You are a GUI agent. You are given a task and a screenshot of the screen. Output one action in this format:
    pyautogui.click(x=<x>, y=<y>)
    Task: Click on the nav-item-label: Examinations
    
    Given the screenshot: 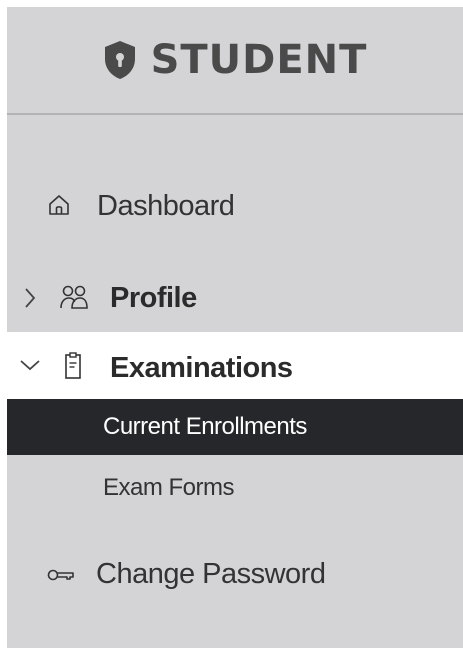 What is the action you would take?
    pyautogui.click(x=201, y=367)
    